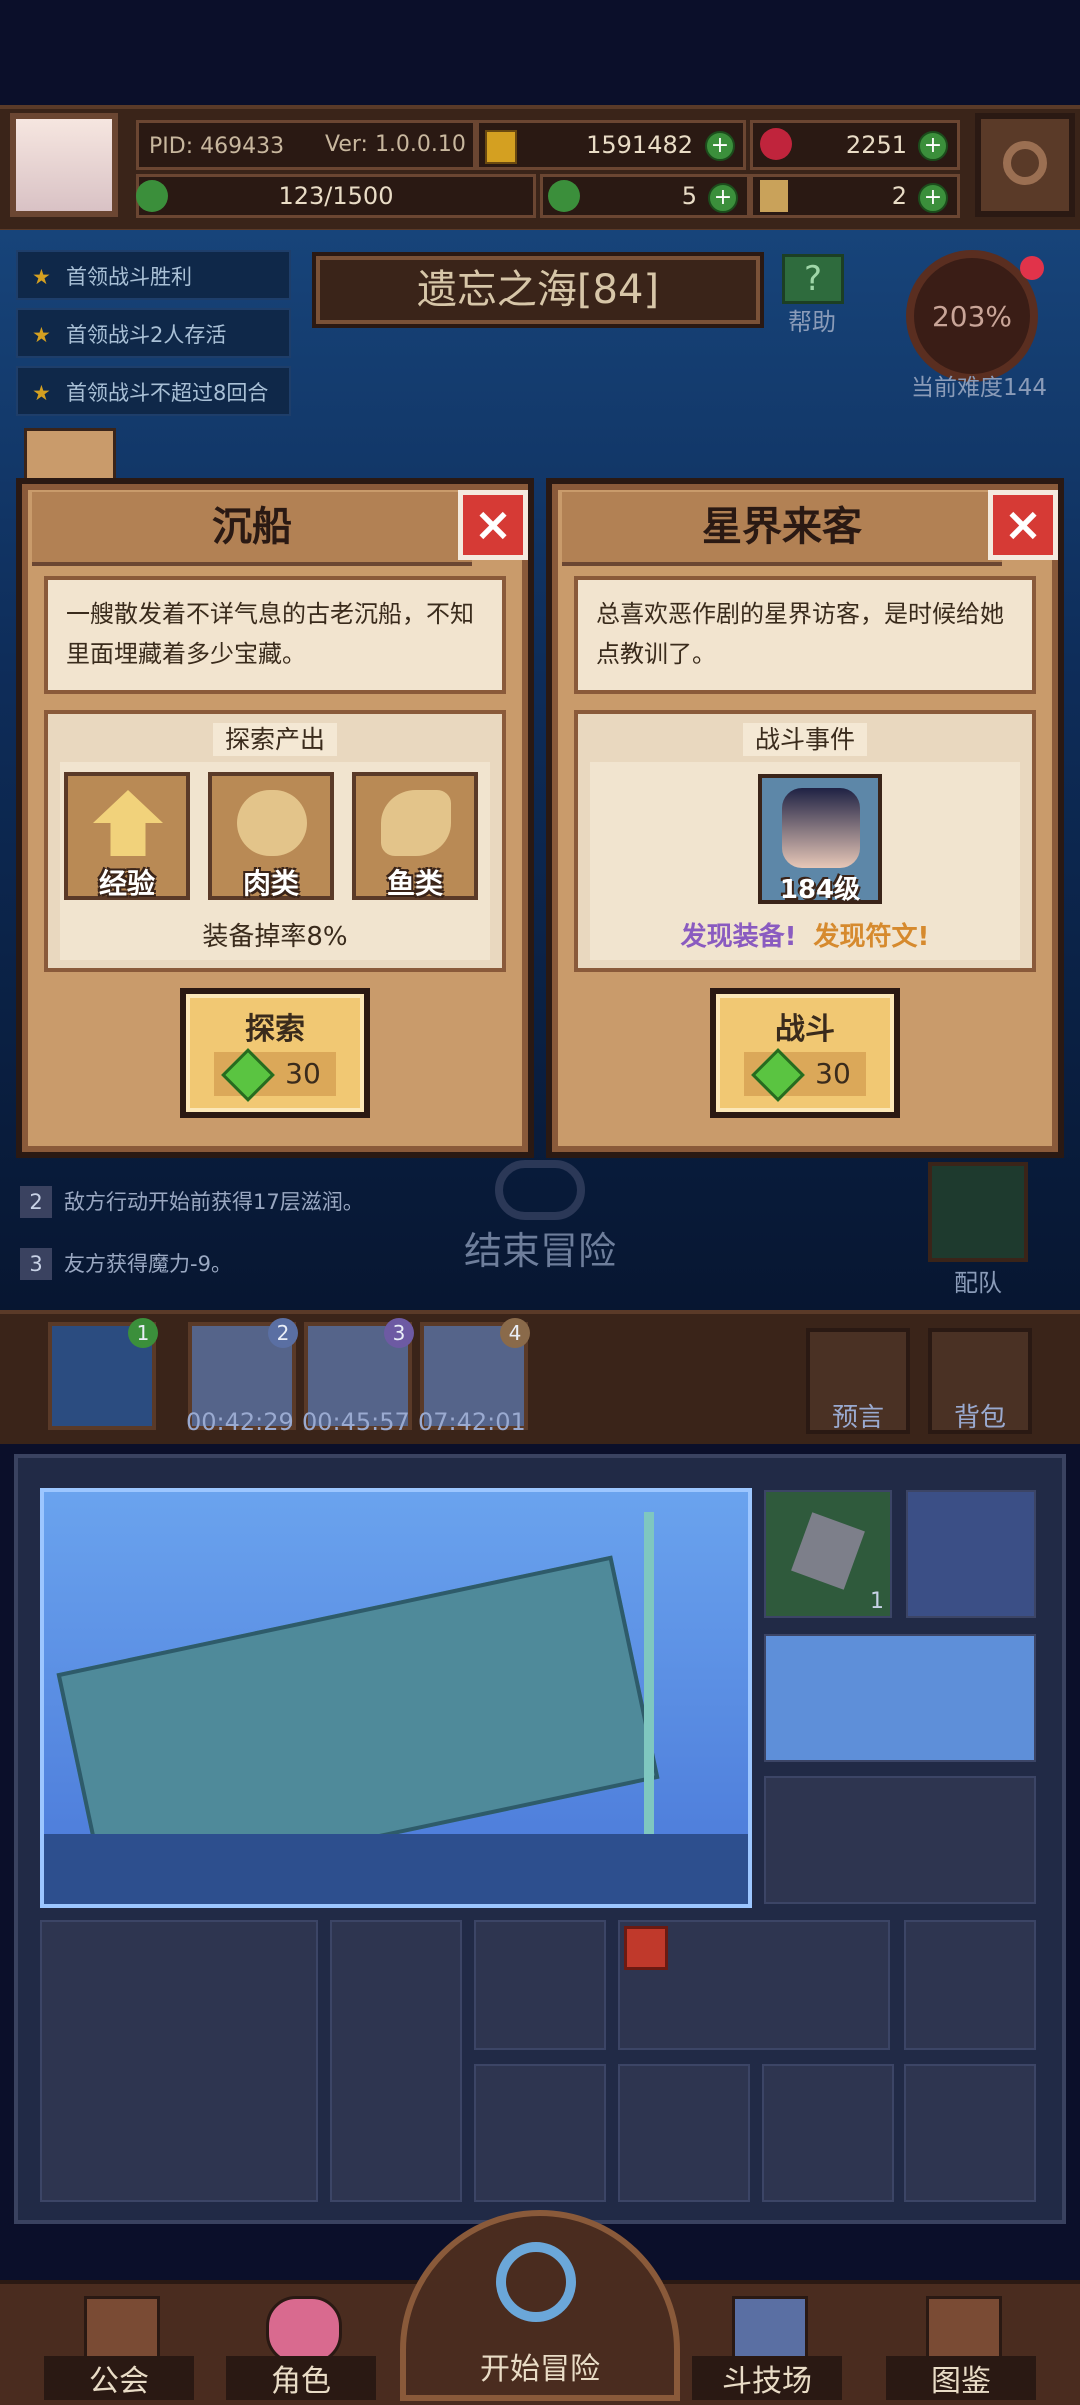 This screenshot has height=2405, width=1080. Describe the element at coordinates (804, 739) in the screenshot. I see `section-label: 战斗事件` at that location.